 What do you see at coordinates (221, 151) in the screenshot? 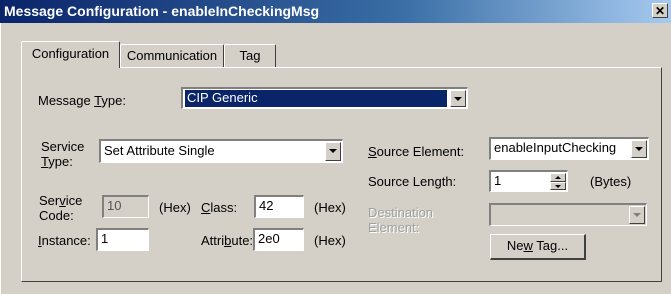
I see `service-type-select: Set Attribute Single` at bounding box center [221, 151].